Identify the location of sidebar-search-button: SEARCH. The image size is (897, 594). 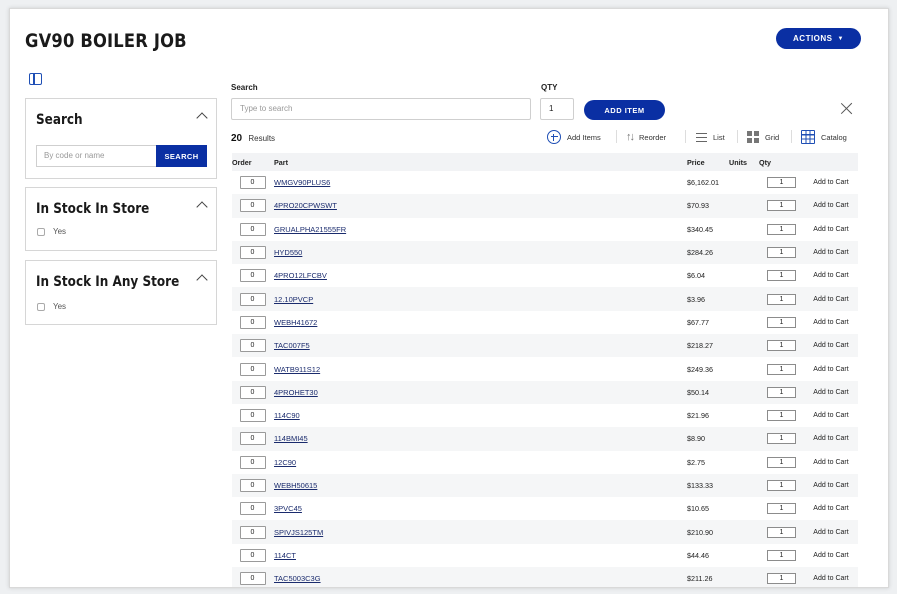
(181, 156).